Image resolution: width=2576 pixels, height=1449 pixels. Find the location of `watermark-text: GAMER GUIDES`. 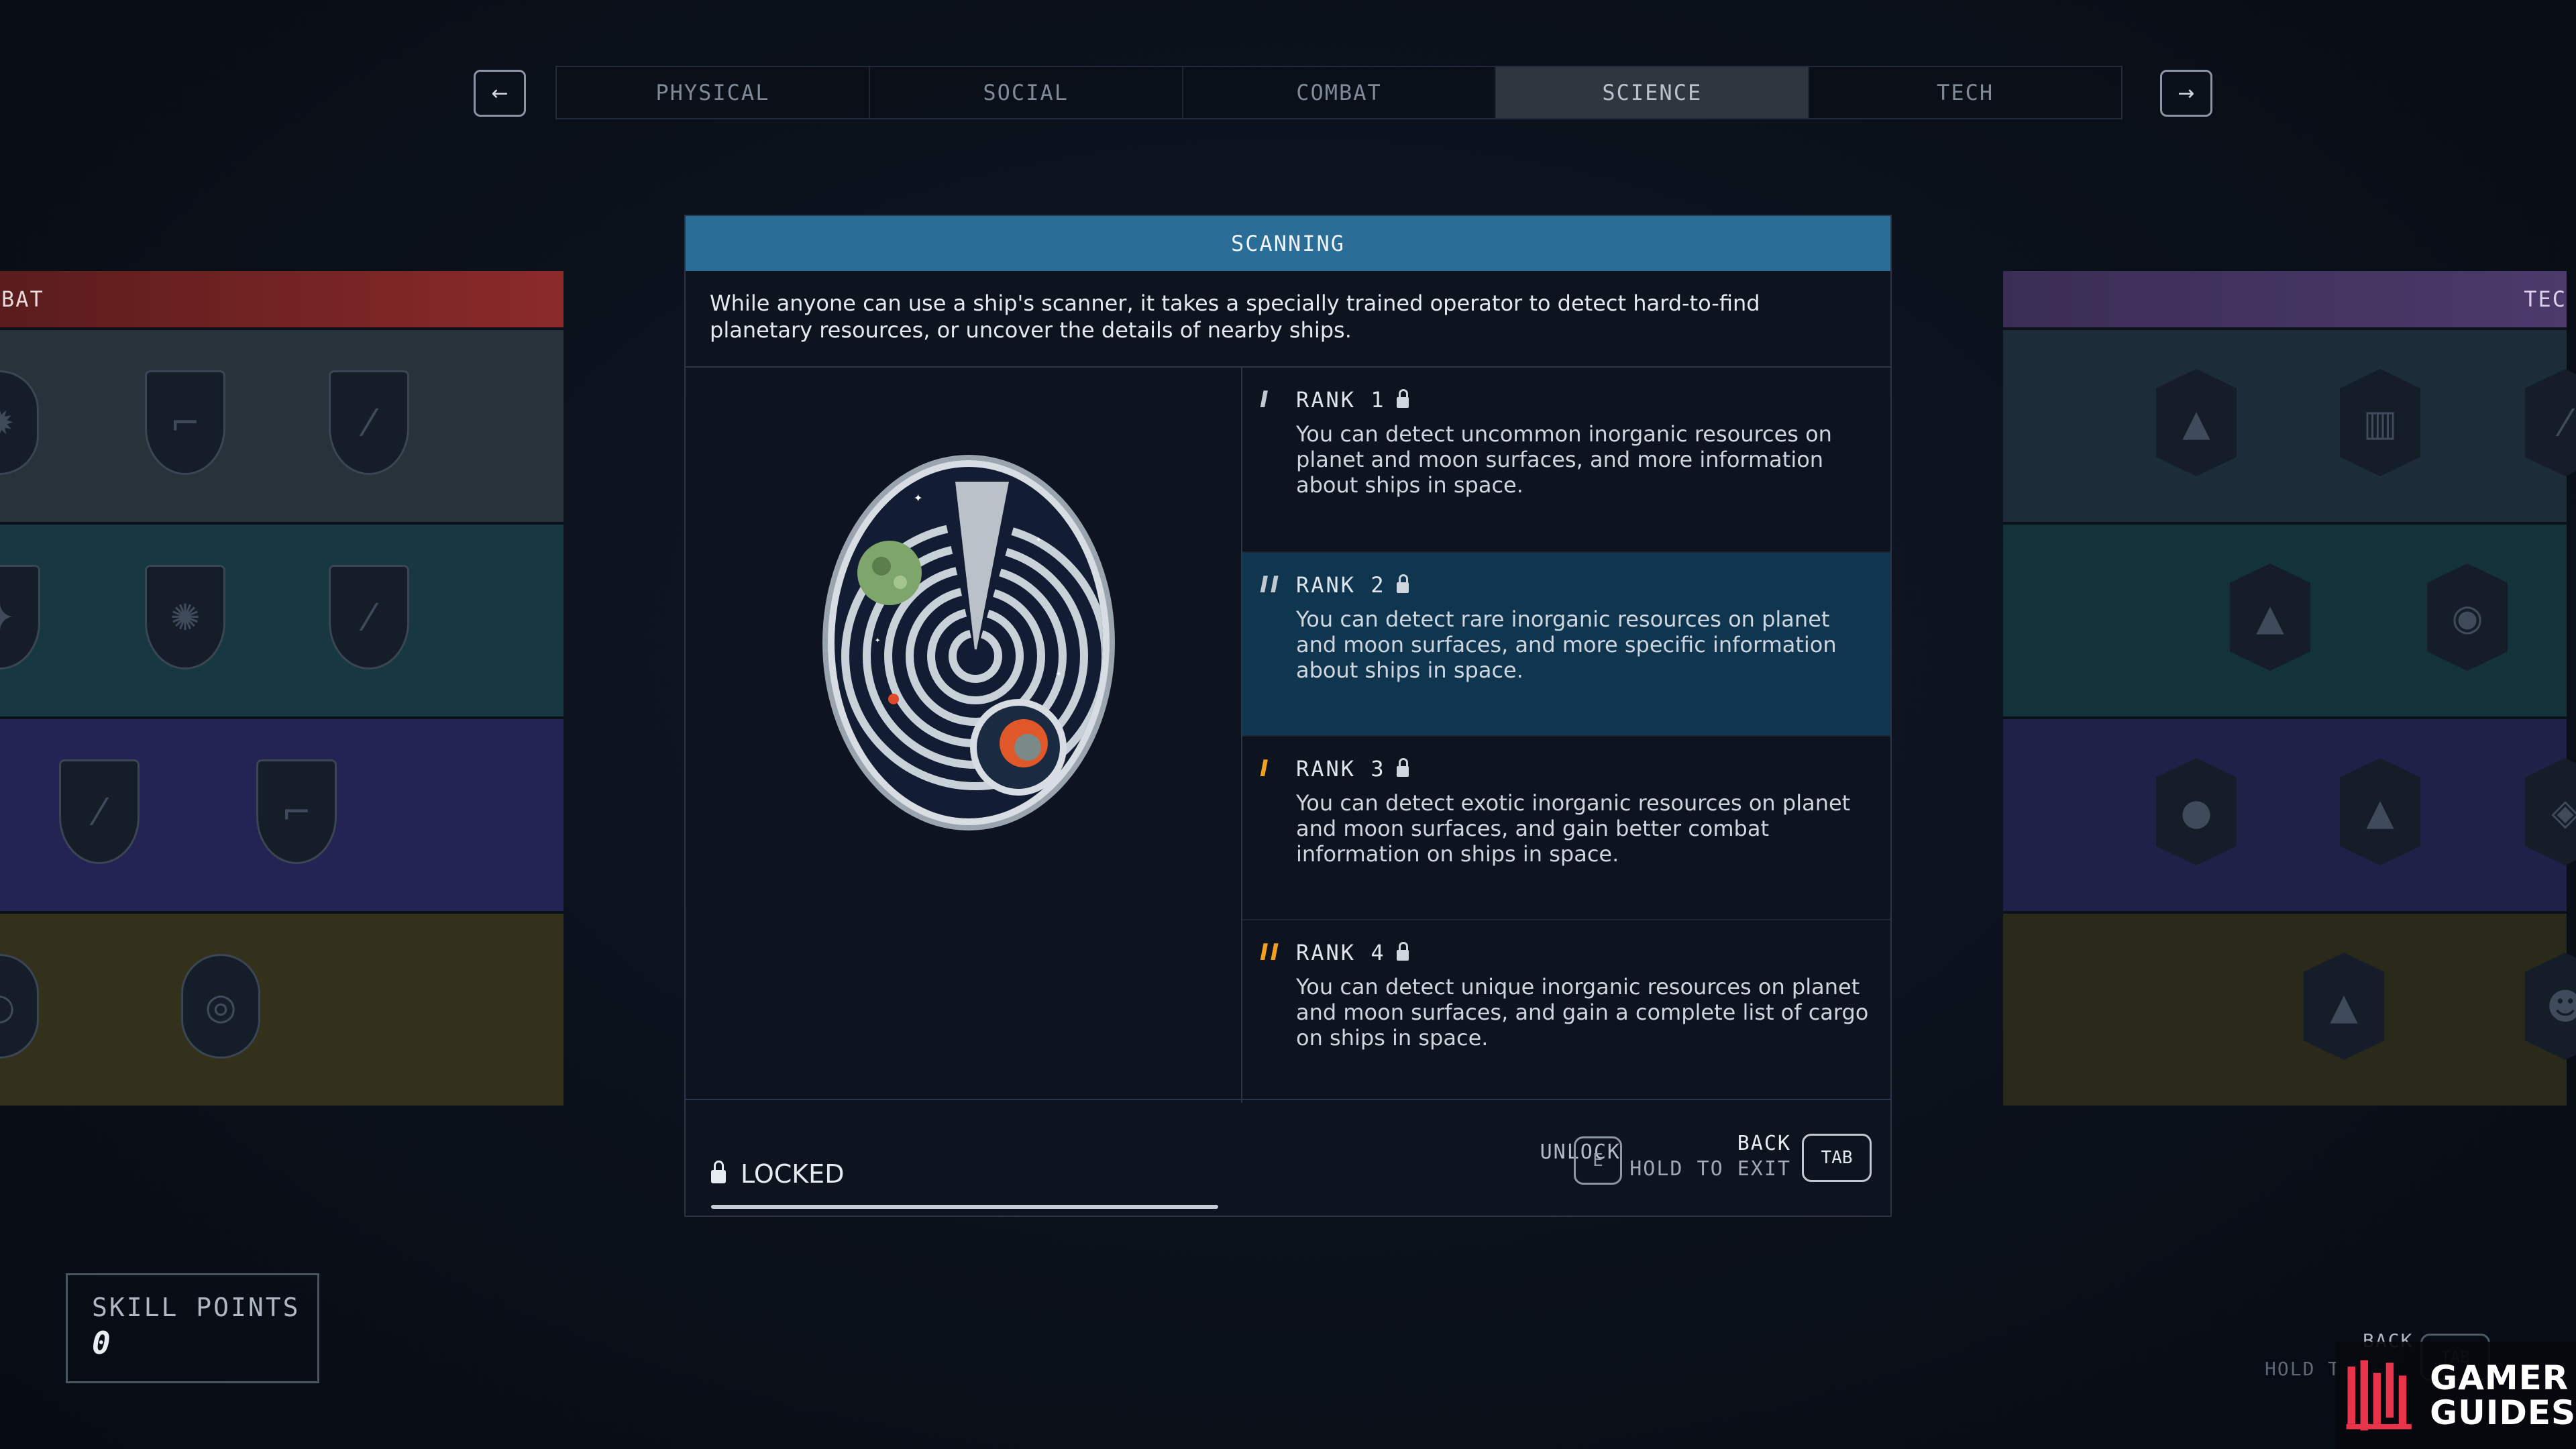

watermark-text: GAMER GUIDES is located at coordinates (2503, 1395).